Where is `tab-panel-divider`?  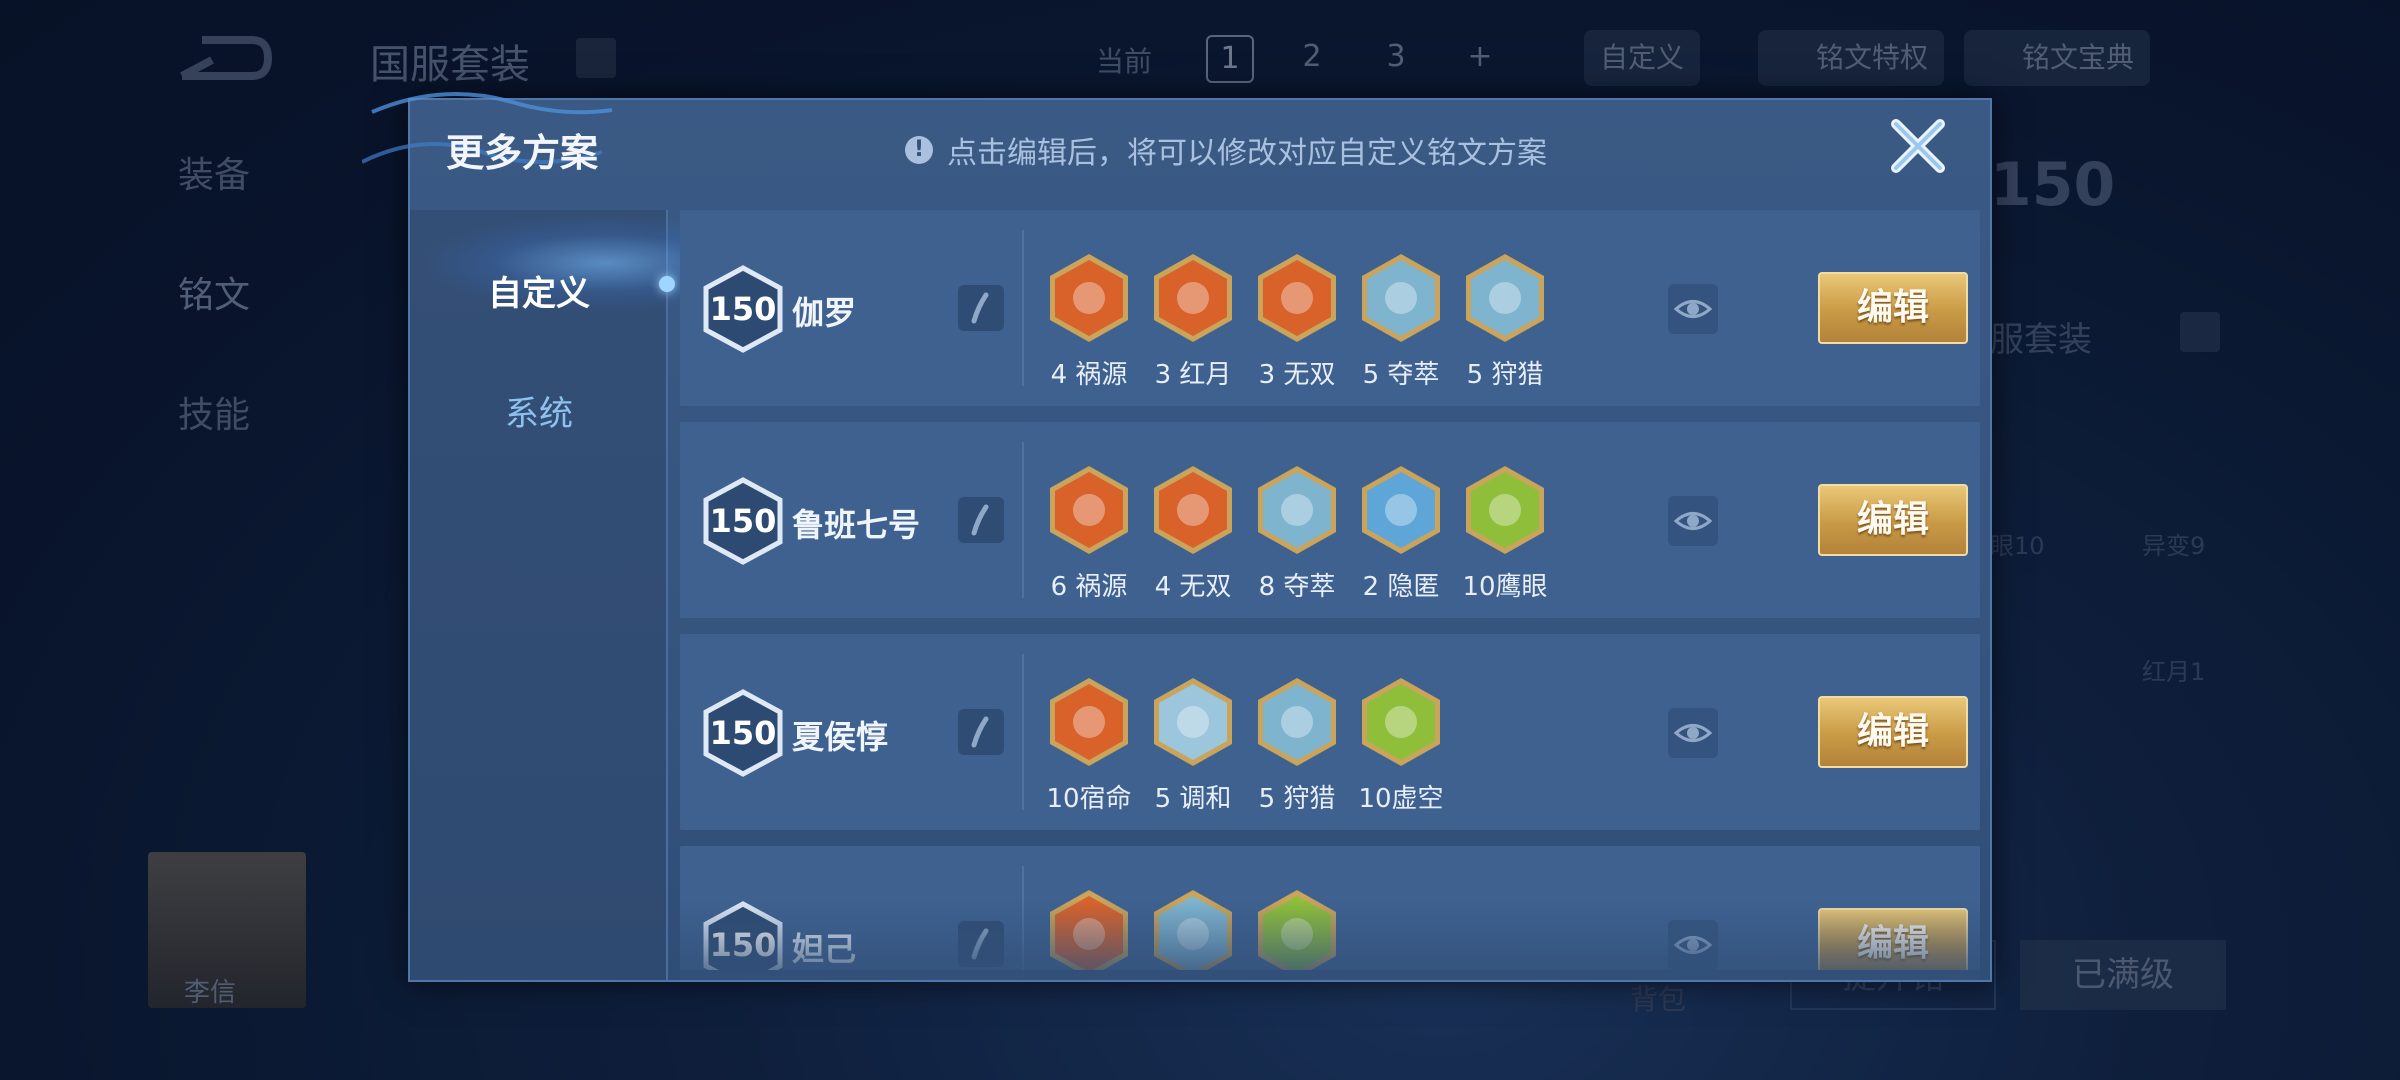
tab-panel-divider is located at coordinates (667, 595).